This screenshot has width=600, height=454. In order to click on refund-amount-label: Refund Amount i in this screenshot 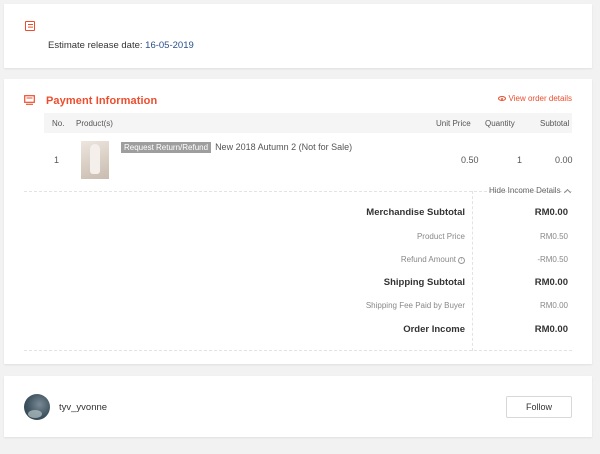, I will do `click(433, 259)`.